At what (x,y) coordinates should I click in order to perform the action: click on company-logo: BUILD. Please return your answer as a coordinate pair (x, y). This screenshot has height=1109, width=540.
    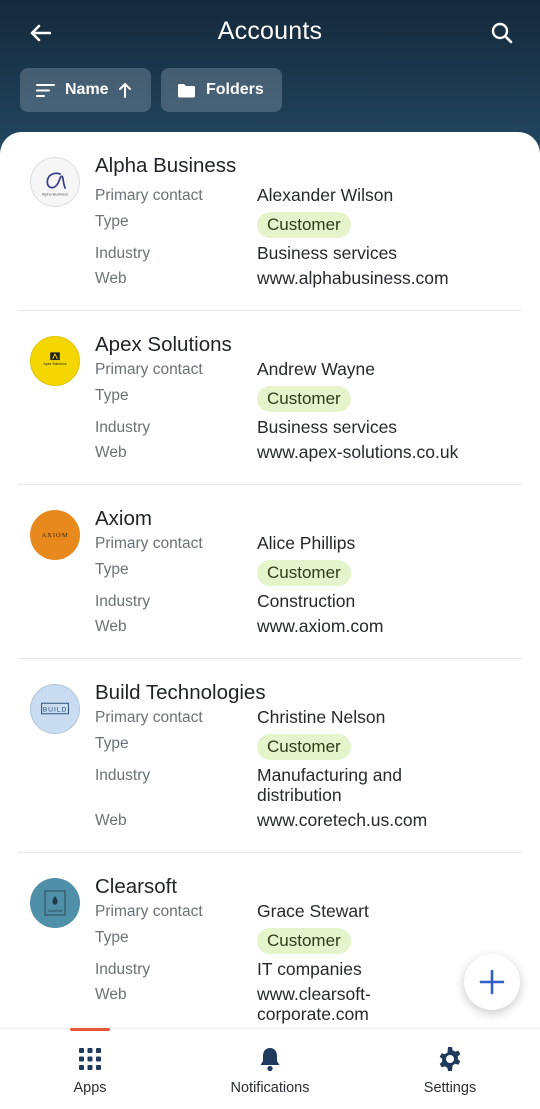
    Looking at the image, I should click on (55, 709).